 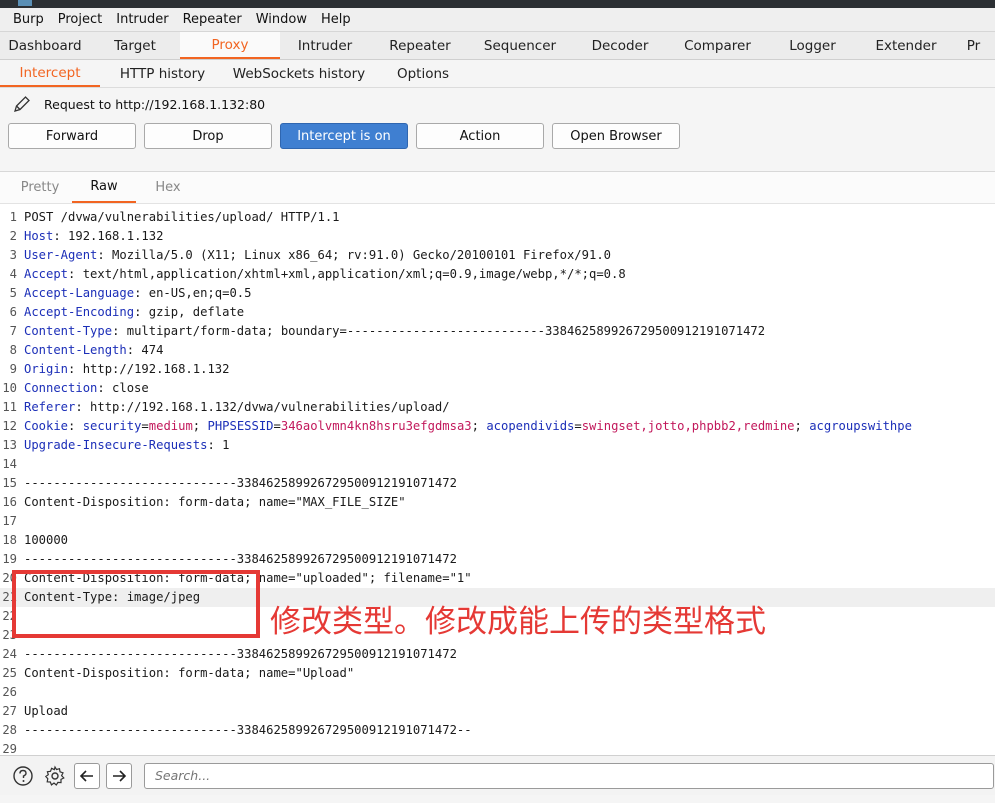 What do you see at coordinates (208, 136) in the screenshot?
I see `drop-button: Drop` at bounding box center [208, 136].